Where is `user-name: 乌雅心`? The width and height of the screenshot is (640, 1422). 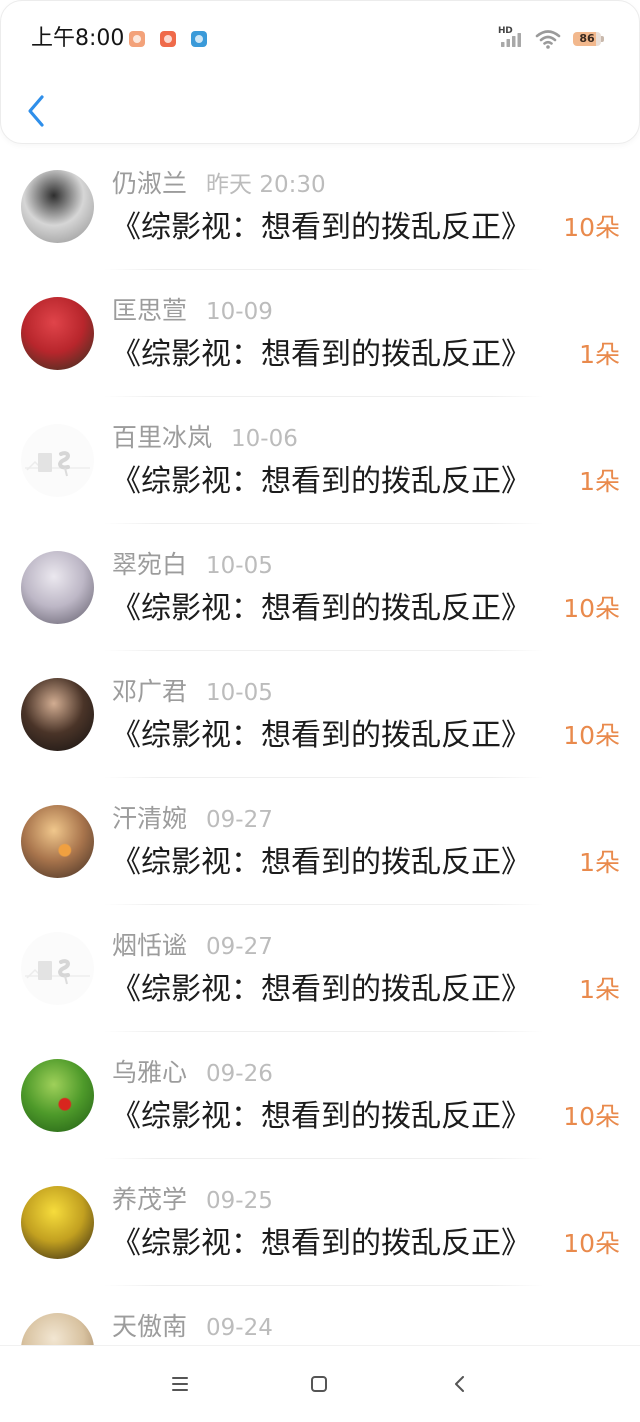
user-name: 乌雅心 is located at coordinates (150, 1072).